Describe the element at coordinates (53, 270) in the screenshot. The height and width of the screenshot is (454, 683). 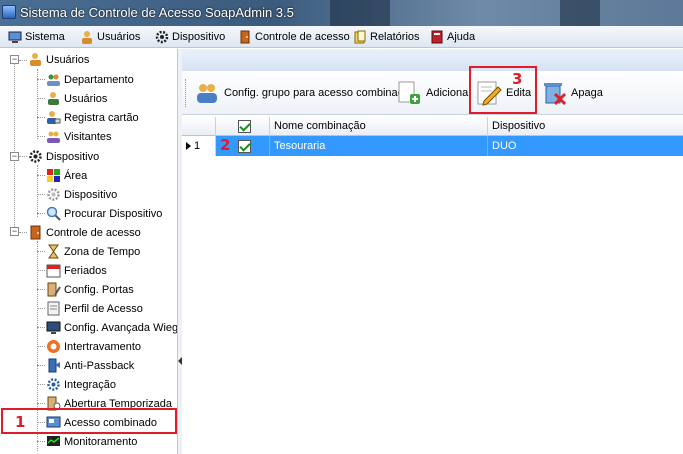
I see `calendar-icon` at that location.